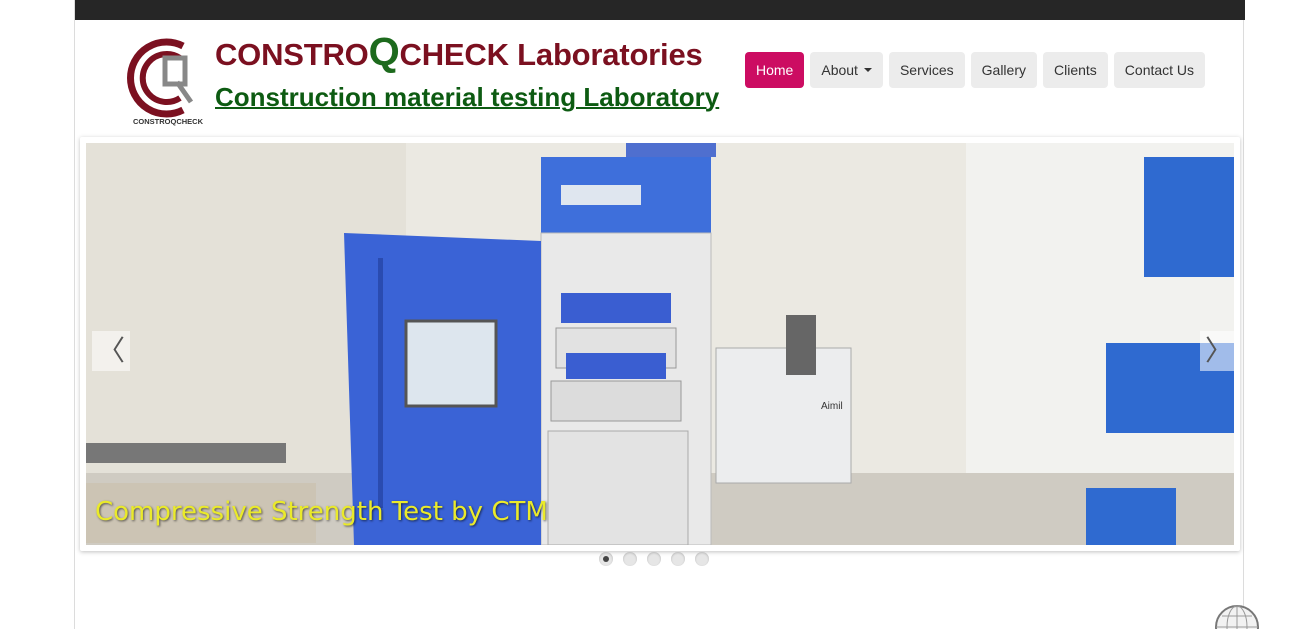 This screenshot has width=1315, height=629. I want to click on site-title: CONSTROQCHECK Laboratories, so click(459, 52).